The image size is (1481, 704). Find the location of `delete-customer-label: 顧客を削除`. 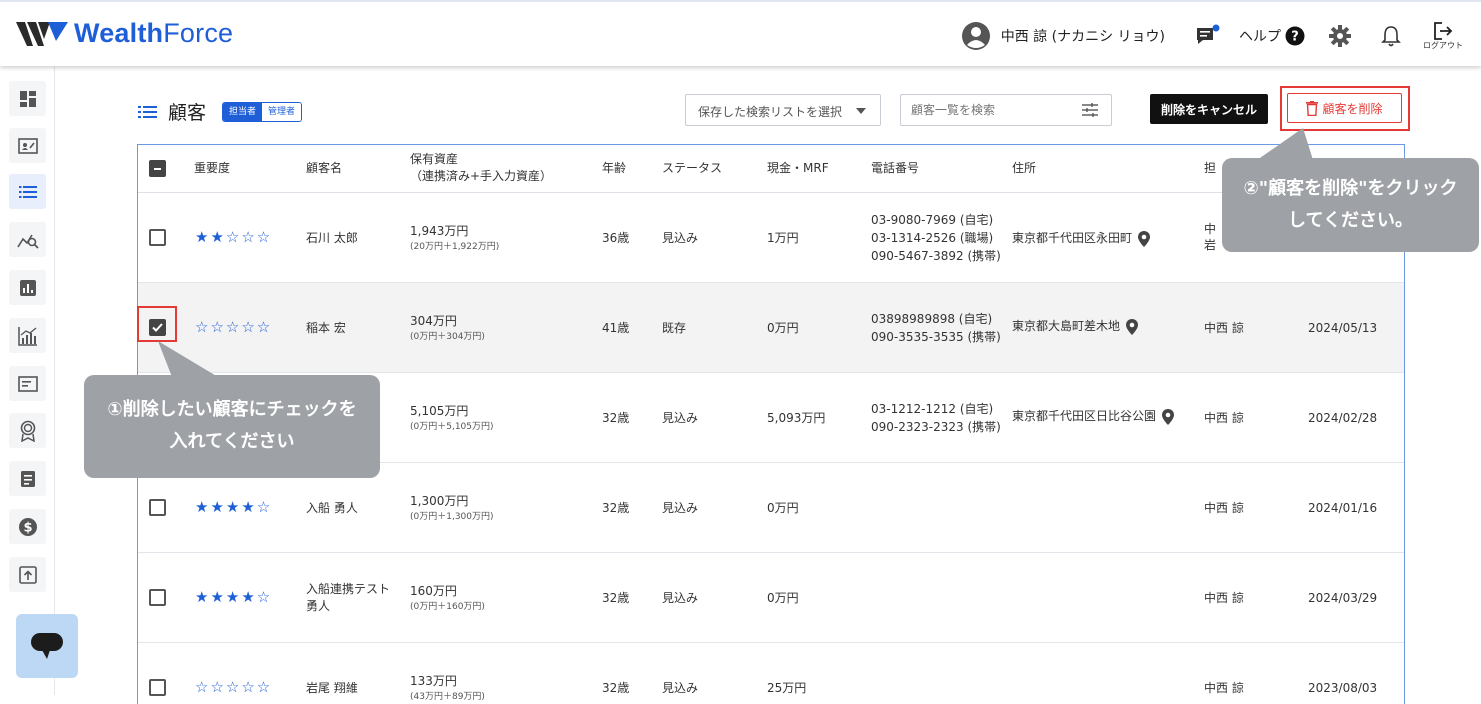

delete-customer-label: 顧客を削除 is located at coordinates (1352, 108).